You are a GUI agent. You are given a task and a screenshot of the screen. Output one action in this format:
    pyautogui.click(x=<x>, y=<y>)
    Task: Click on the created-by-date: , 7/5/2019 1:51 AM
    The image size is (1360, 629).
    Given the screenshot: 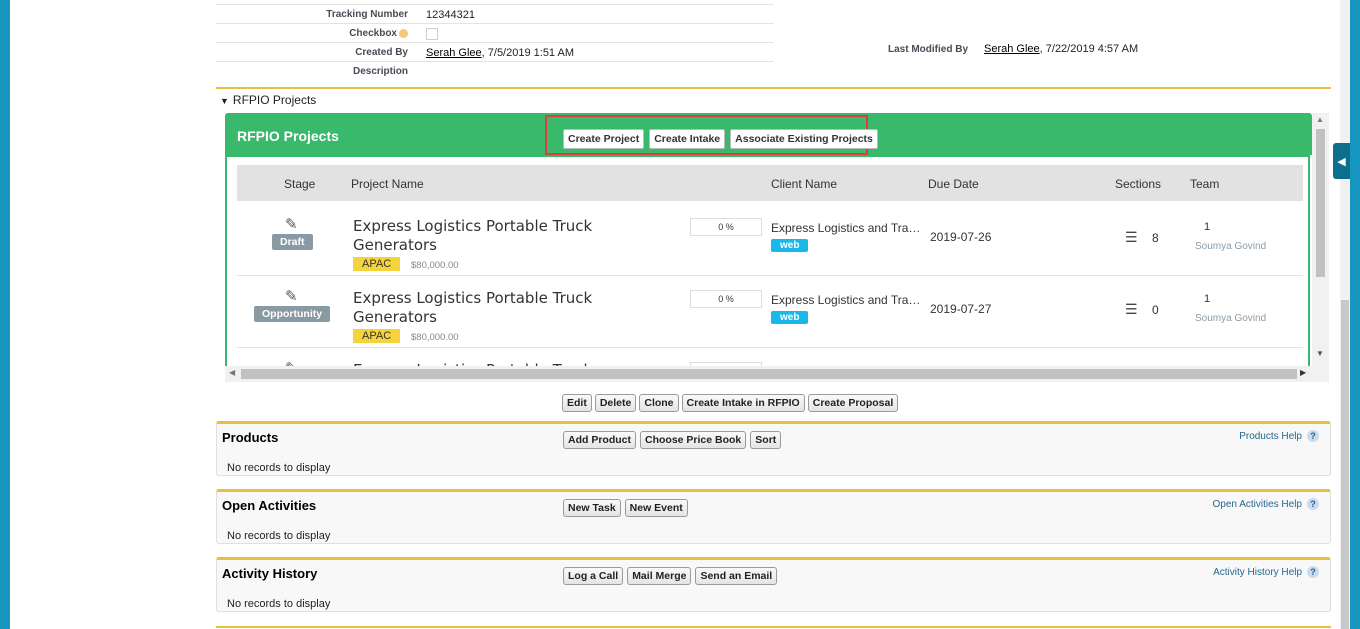 What is the action you would take?
    pyautogui.click(x=528, y=53)
    